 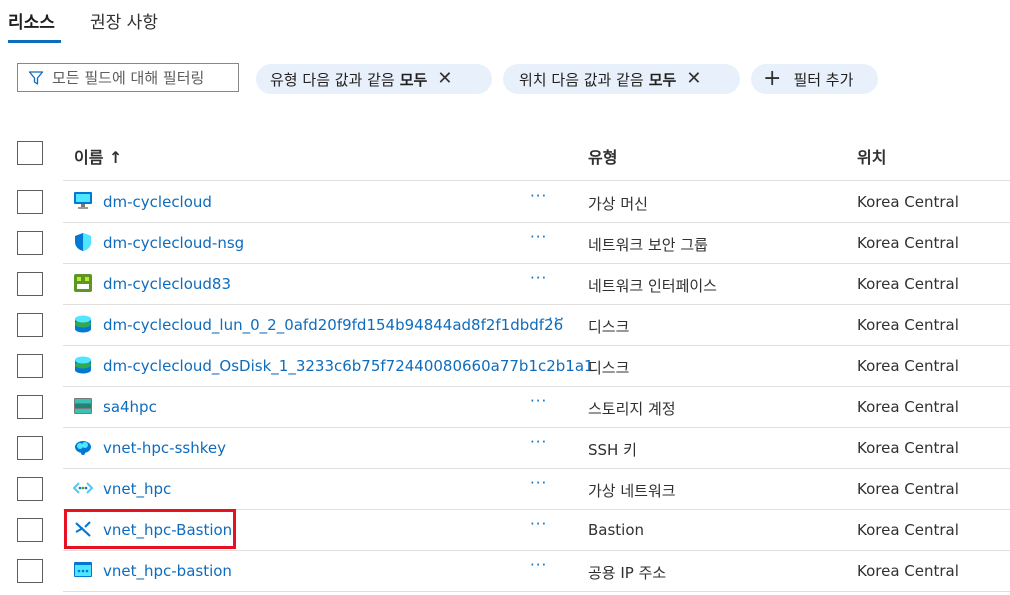 I want to click on bastion-icon, so click(x=83, y=529).